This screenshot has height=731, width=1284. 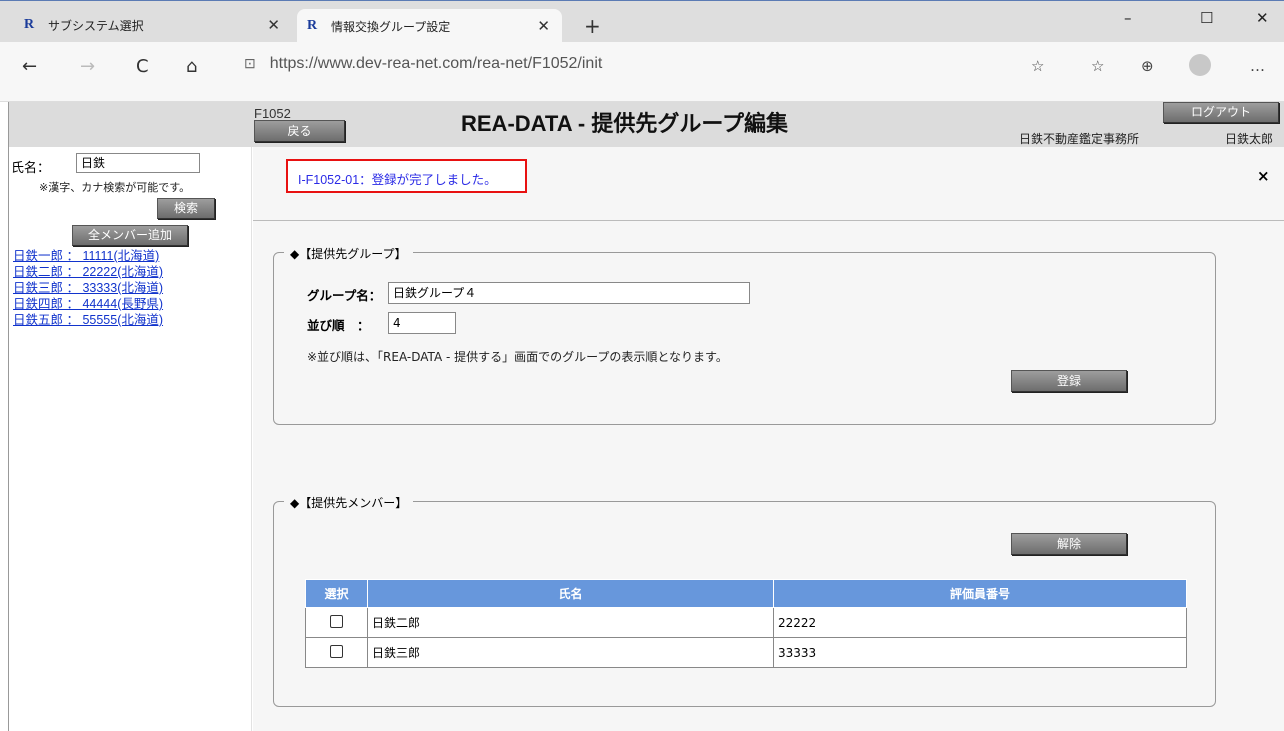 I want to click on collections-icon: ⊕, so click(x=1147, y=66).